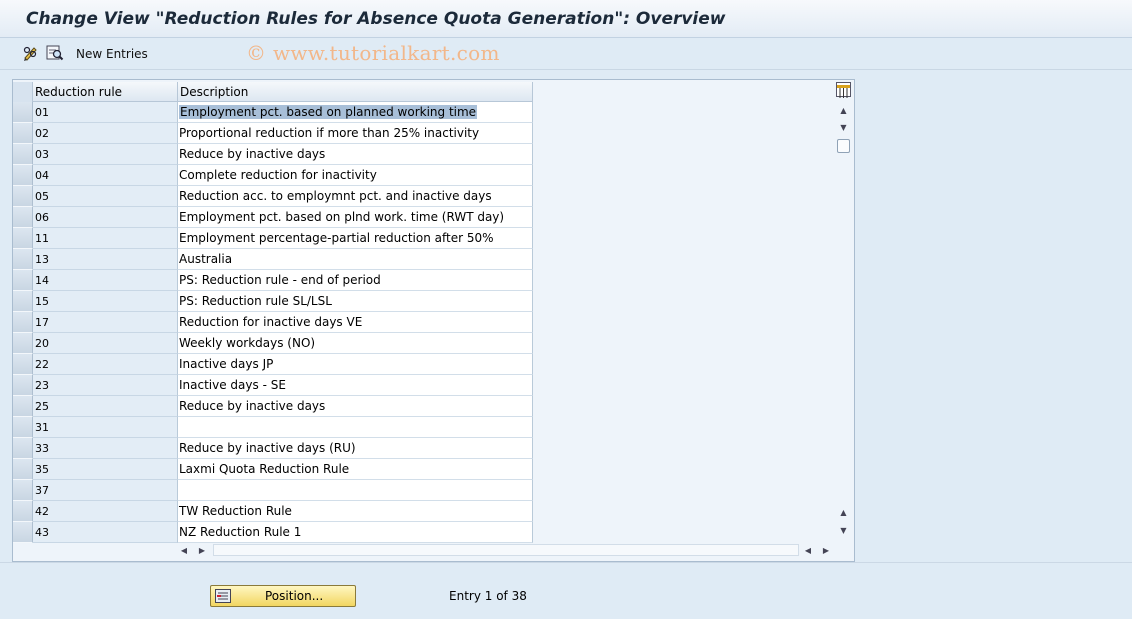 This screenshot has width=1132, height=619. Describe the element at coordinates (355, 175) in the screenshot. I see `cell-description: Complete reduction for inactivity` at that location.